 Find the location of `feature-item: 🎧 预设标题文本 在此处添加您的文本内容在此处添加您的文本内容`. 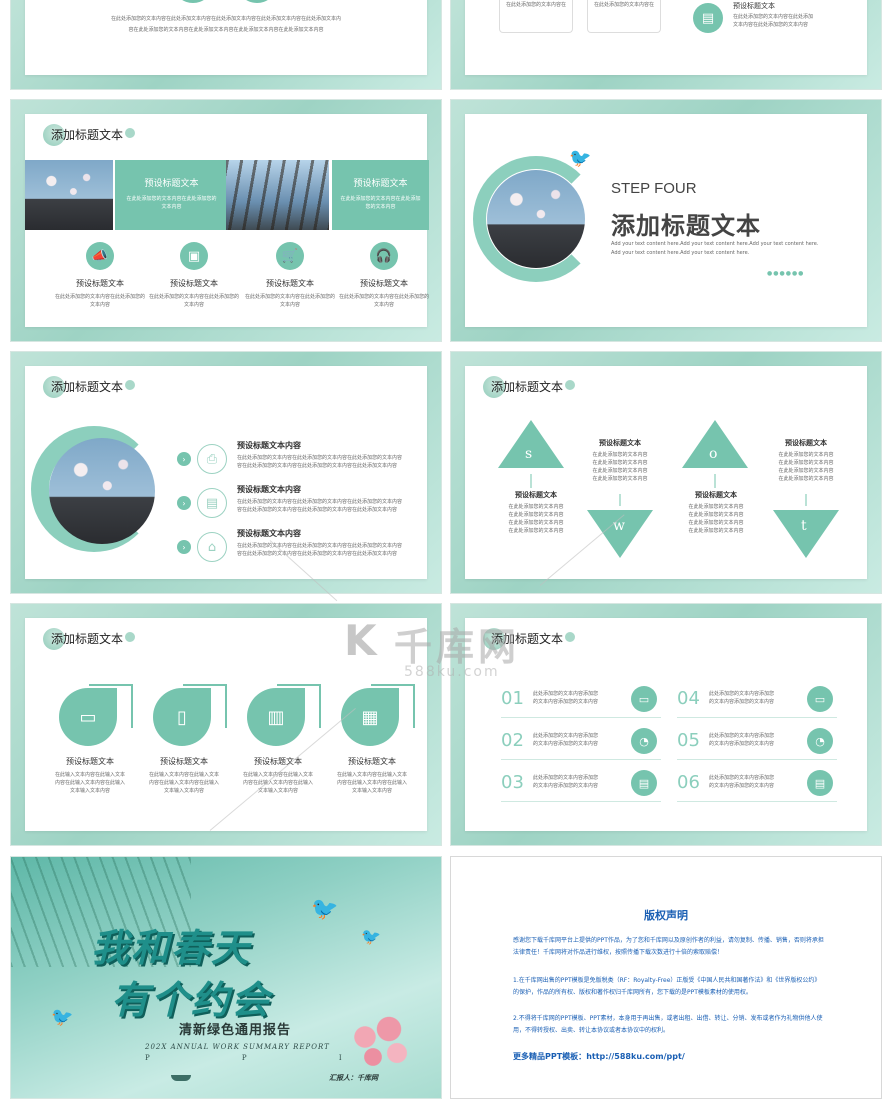

feature-item: 🎧 预设标题文本 在此处添加您的文本内容在此处添加您的文本内容 is located at coordinates (384, 275).